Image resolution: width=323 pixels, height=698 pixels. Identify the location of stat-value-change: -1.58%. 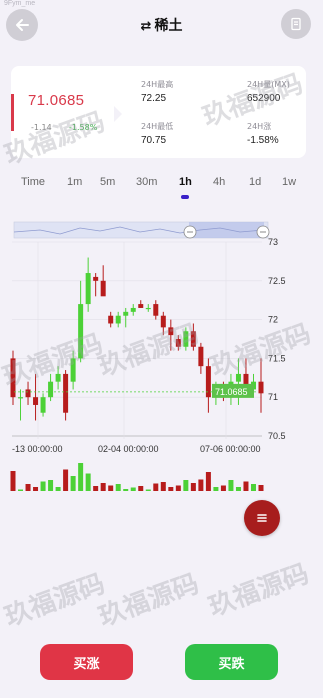
(263, 140).